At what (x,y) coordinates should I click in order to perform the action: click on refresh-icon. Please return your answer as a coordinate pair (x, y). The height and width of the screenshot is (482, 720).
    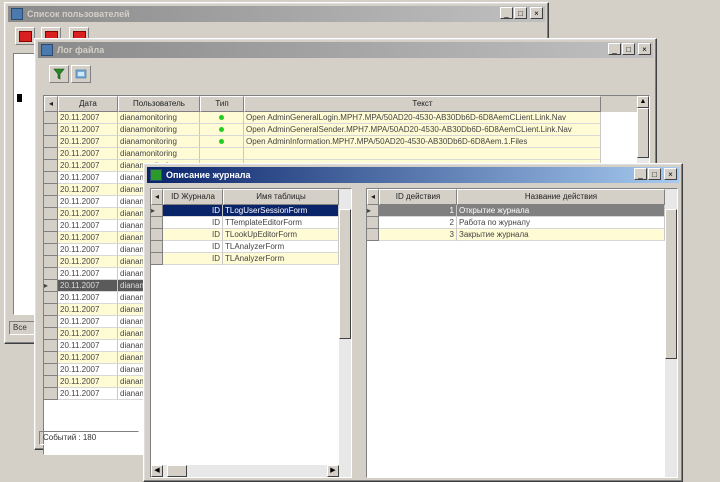
    Looking at the image, I should click on (81, 74).